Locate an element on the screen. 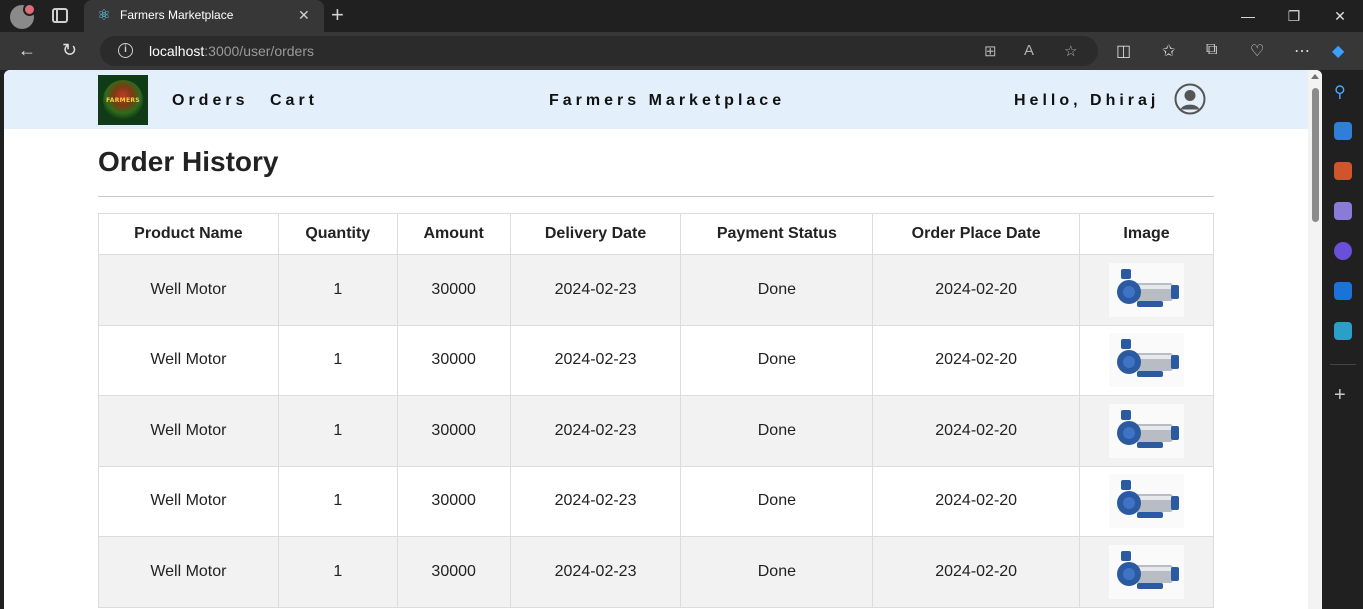 This screenshot has height=609, width=1363. app-available-icon: ⊞ is located at coordinates (990, 51).